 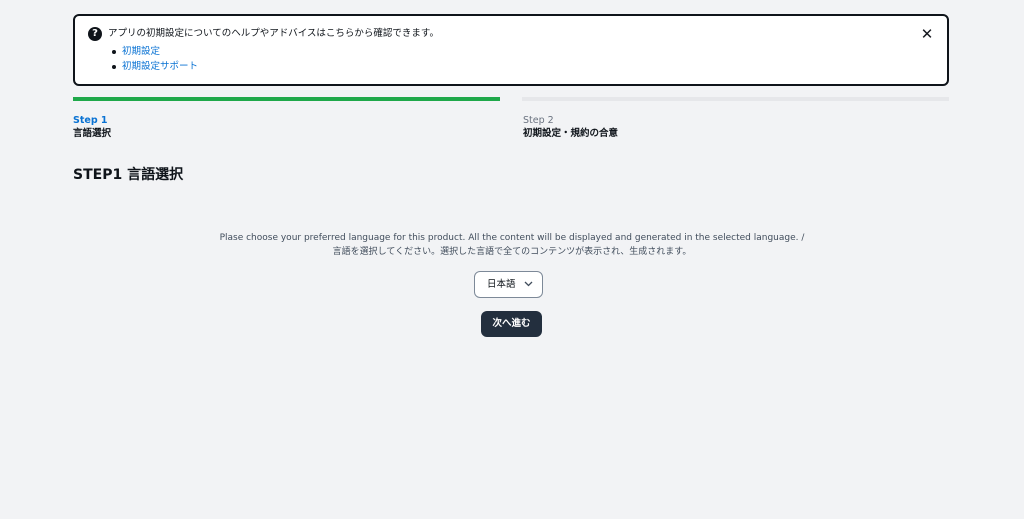 I want to click on step-2-name: 初期設定・規約の合意, so click(x=571, y=133).